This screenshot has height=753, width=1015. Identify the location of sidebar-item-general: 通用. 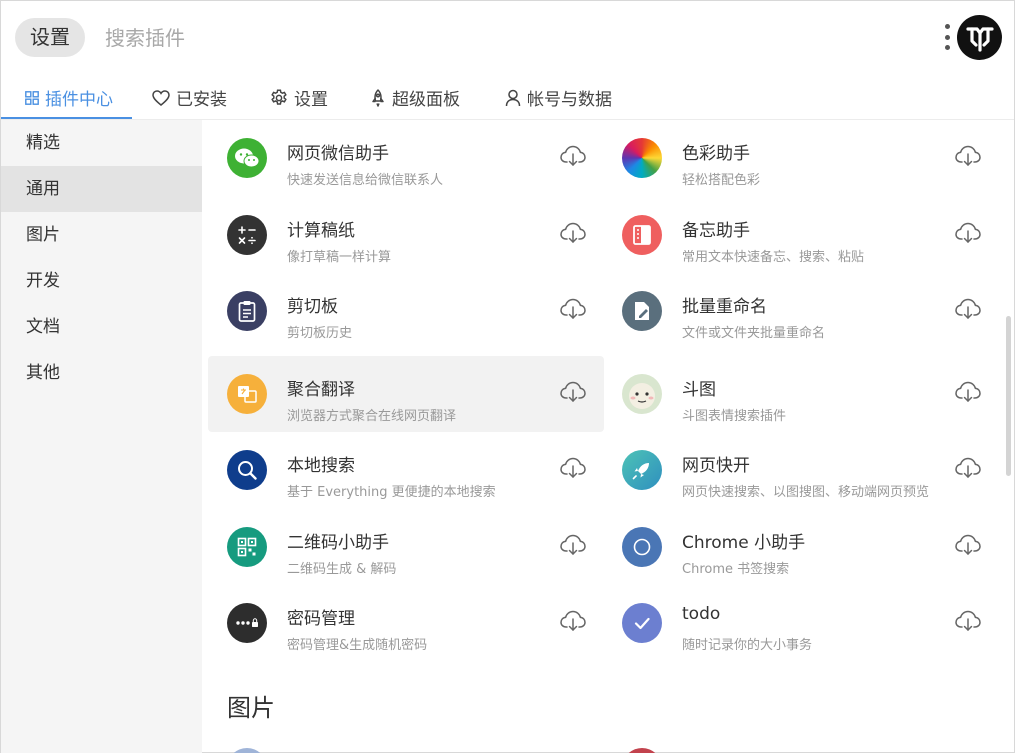
(101, 189).